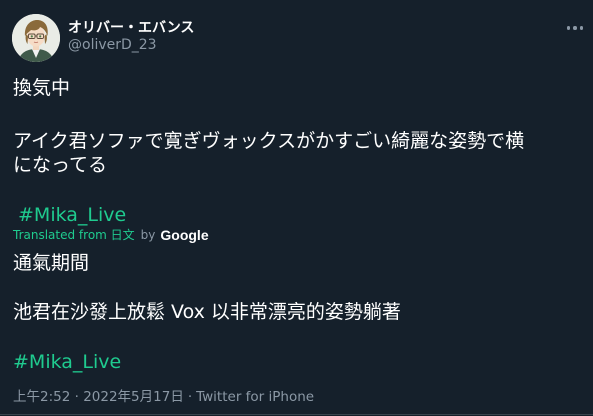  I want to click on tweet-timestamp: 上午2:52 · 2022年5月17日, so click(98, 397).